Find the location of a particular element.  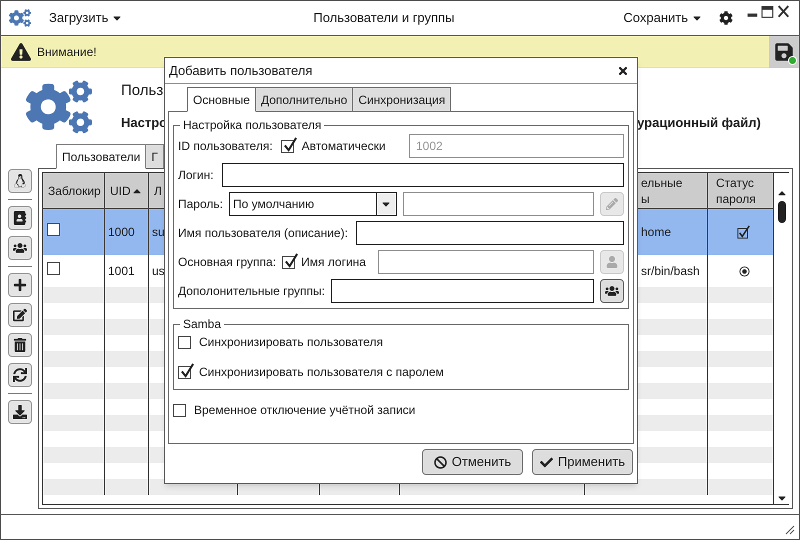

table-cell-text: sr/bin/bash is located at coordinates (670, 271).